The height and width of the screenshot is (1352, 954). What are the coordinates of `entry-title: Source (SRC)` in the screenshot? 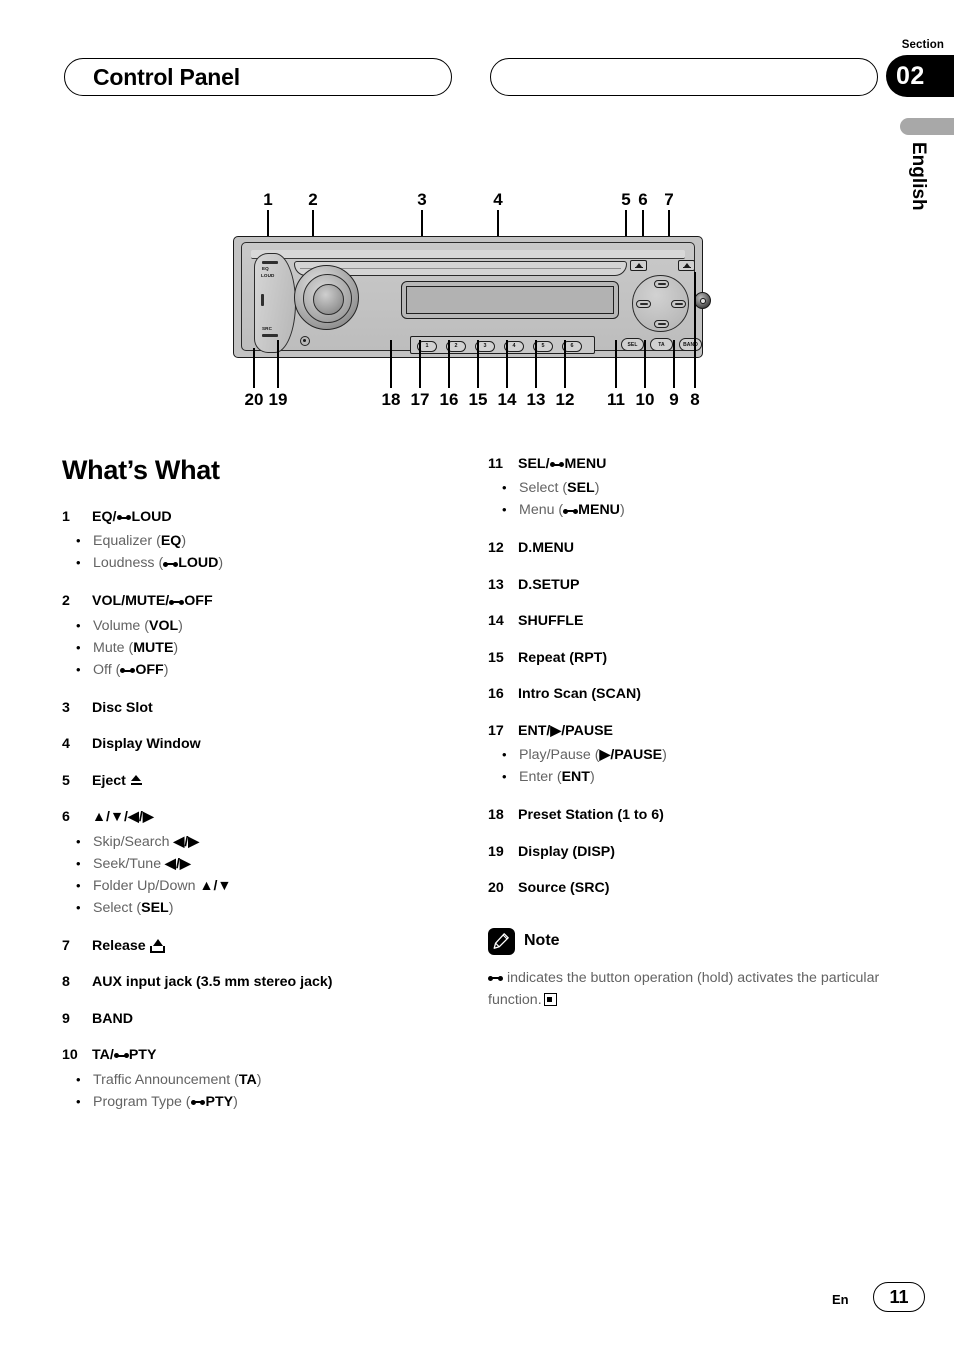 It's located at (703, 888).